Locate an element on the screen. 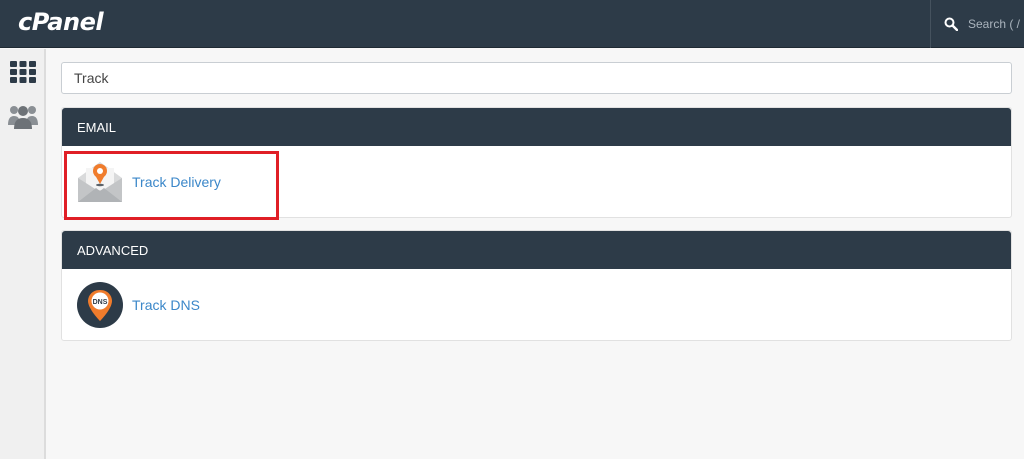 Image resolution: width=1024 pixels, height=459 pixels. search-icon is located at coordinates (951, 24).